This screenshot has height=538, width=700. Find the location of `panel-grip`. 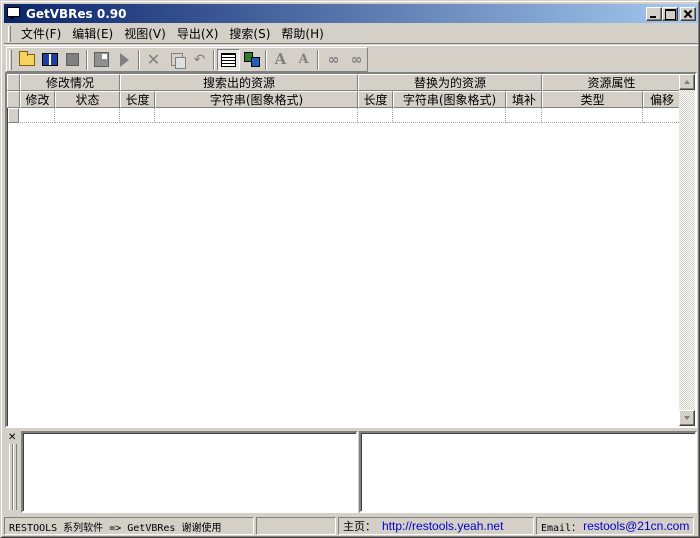

panel-grip is located at coordinates (15, 477).